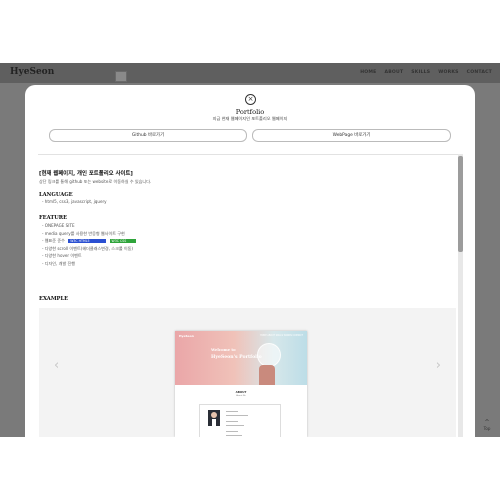 Image resolution: width=500 pixels, height=500 pixels. What do you see at coordinates (241, 392) in the screenshot?
I see `preview-about-title: ABOUT` at bounding box center [241, 392].